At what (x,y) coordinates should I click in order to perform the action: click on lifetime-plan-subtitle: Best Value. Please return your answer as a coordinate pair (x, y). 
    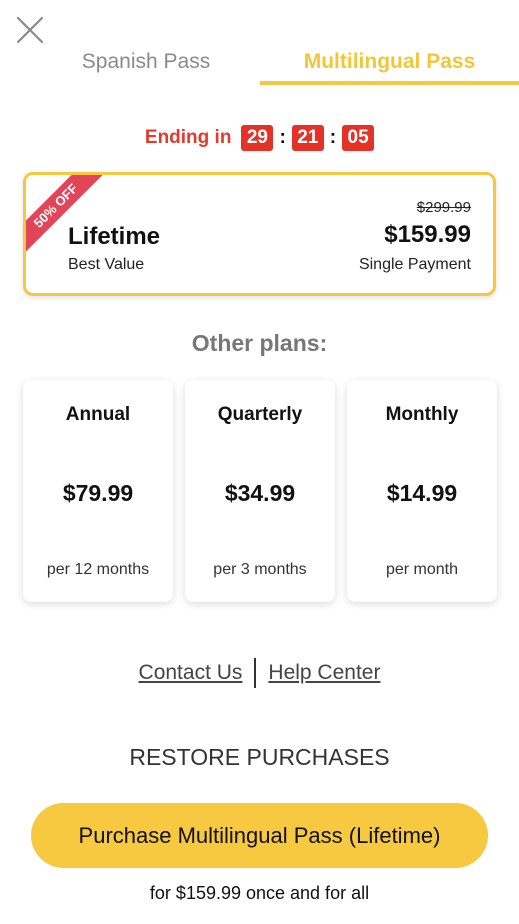
    Looking at the image, I should click on (106, 264).